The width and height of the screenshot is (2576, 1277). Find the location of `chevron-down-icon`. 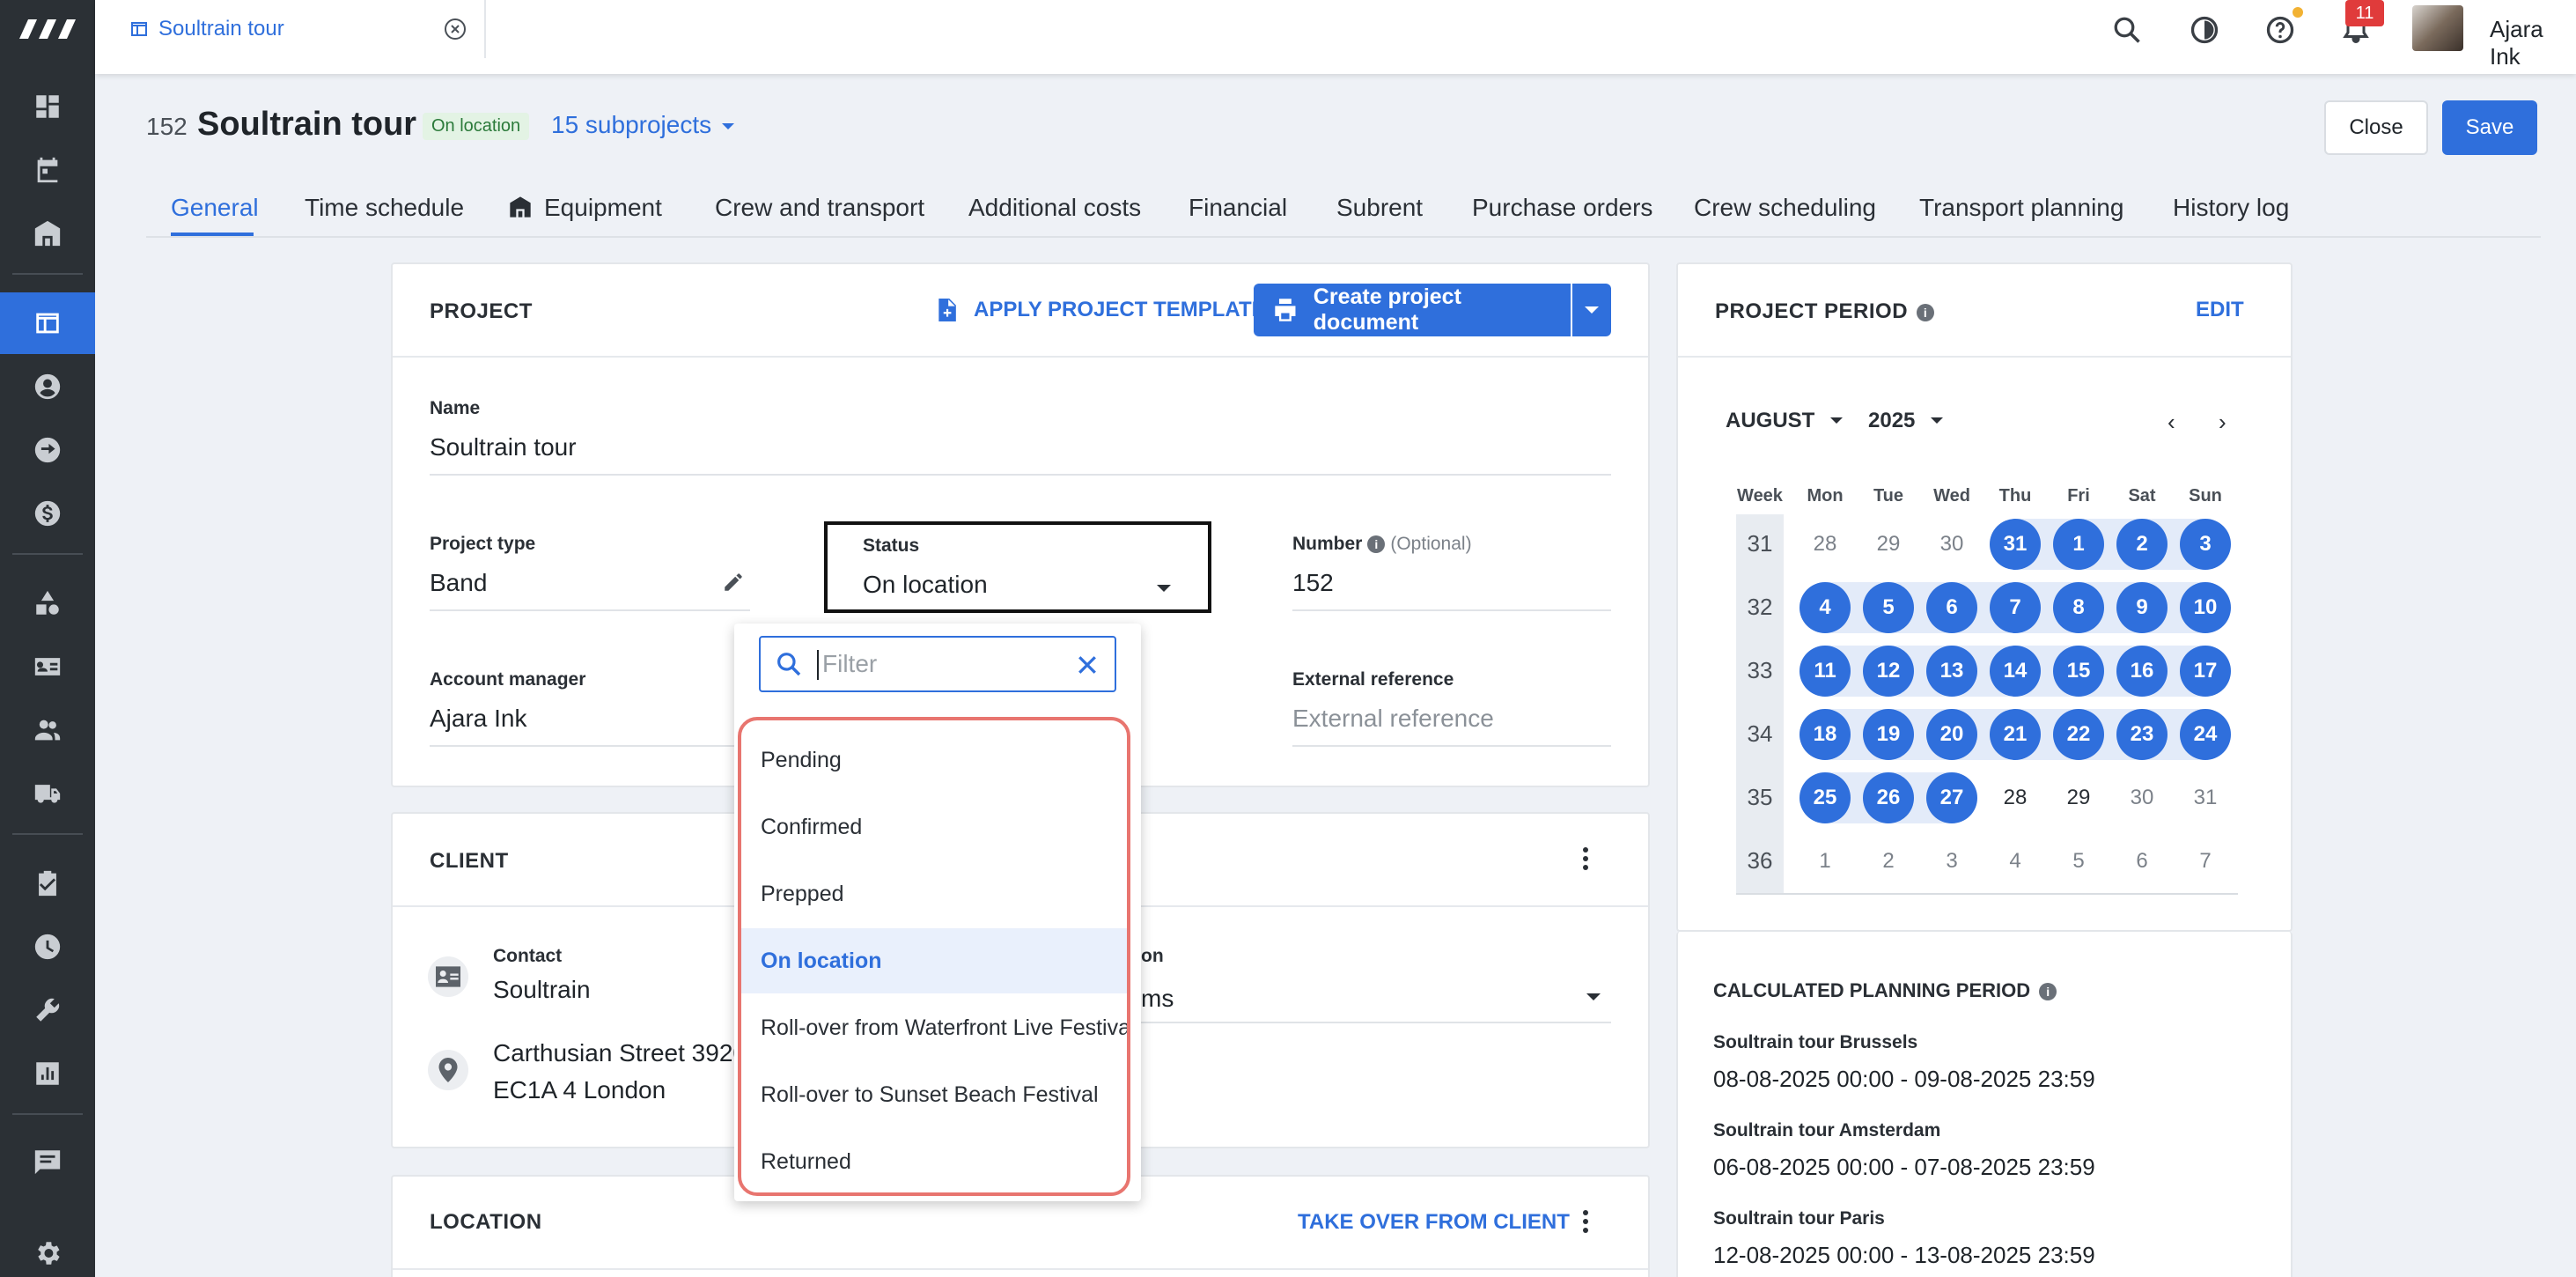

chevron-down-icon is located at coordinates (1594, 997).